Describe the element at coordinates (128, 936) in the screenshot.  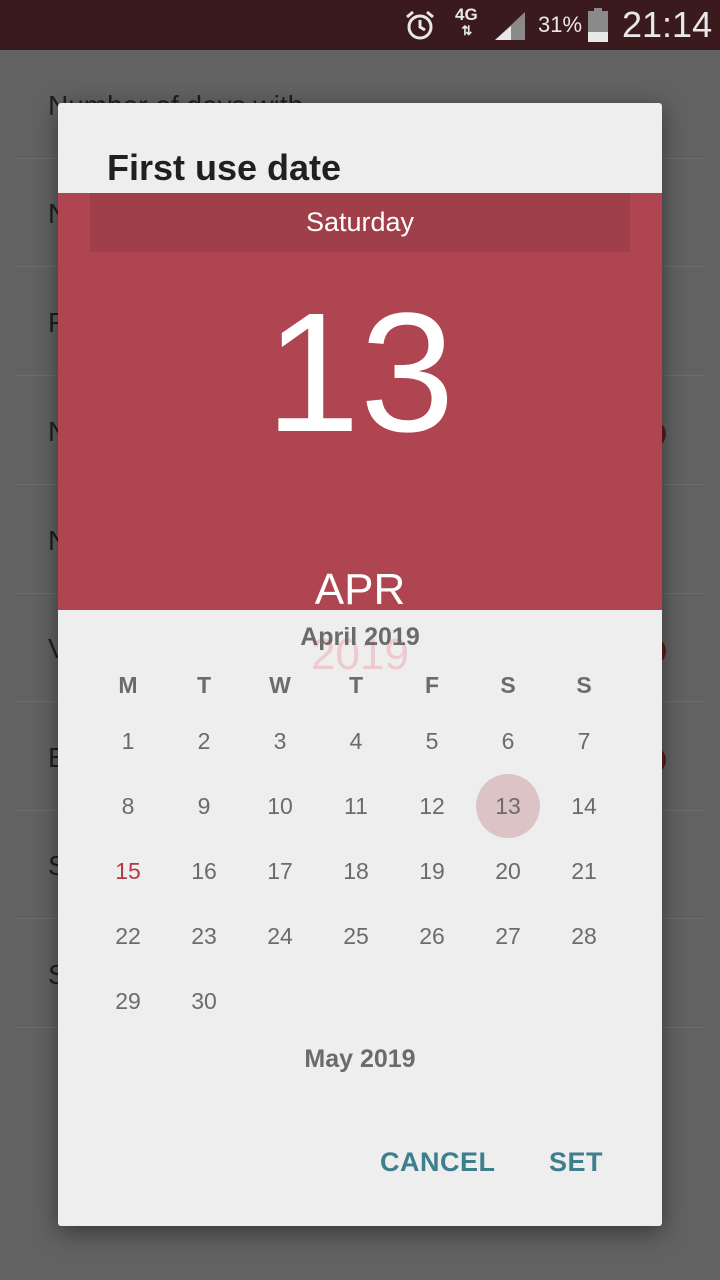
I see `calendar-day: 22` at that location.